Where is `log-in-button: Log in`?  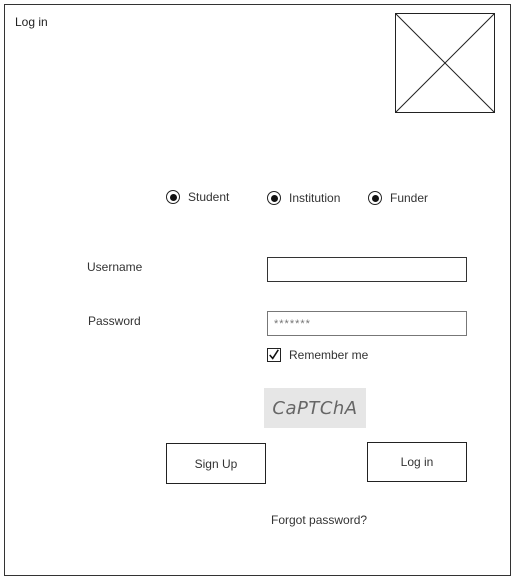 log-in-button: Log in is located at coordinates (417, 462).